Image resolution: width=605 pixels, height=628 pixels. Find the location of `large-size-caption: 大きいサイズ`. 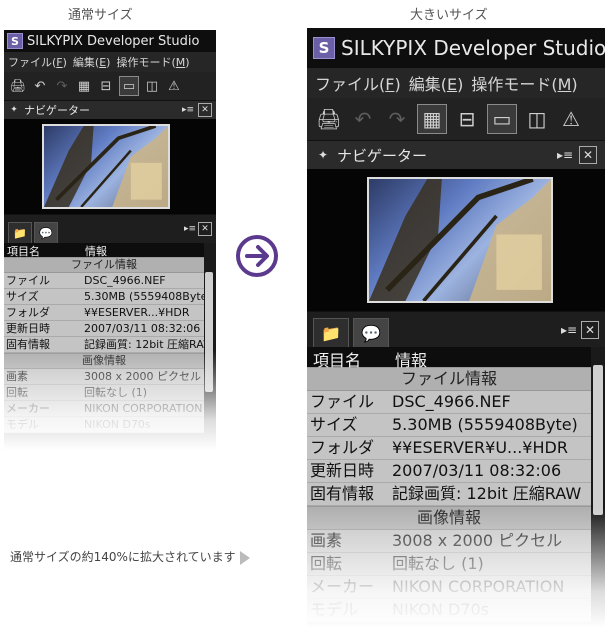

large-size-caption: 大きいサイズ is located at coordinates (449, 15).